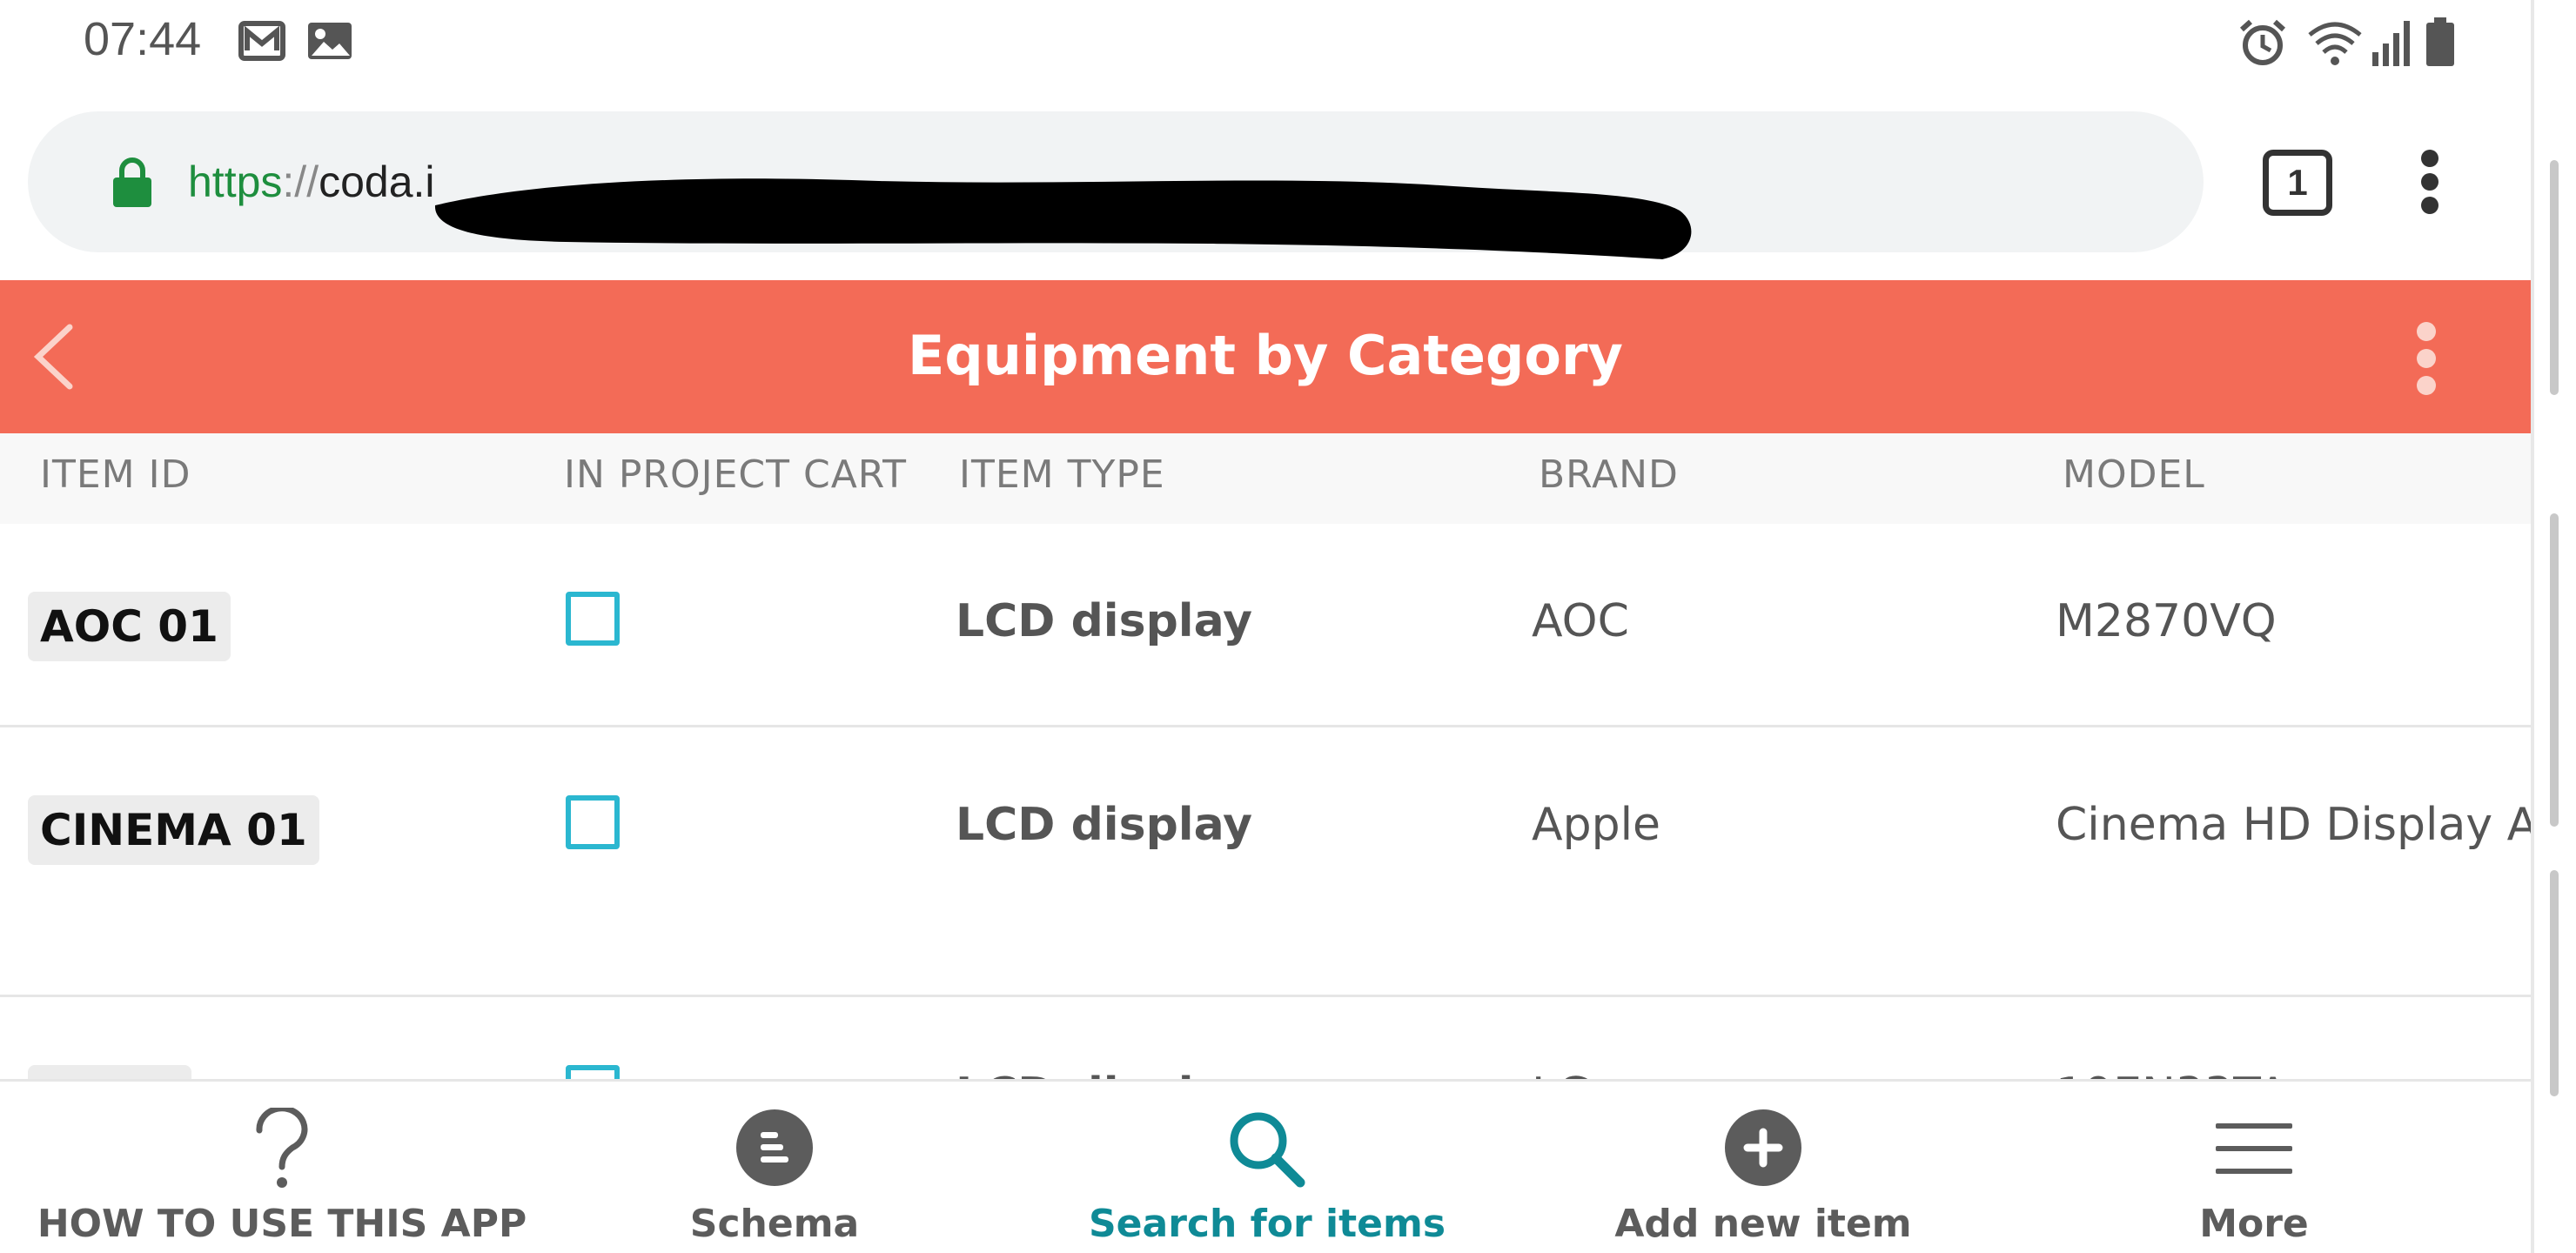  What do you see at coordinates (2263, 42) in the screenshot?
I see `alarm-icon` at bounding box center [2263, 42].